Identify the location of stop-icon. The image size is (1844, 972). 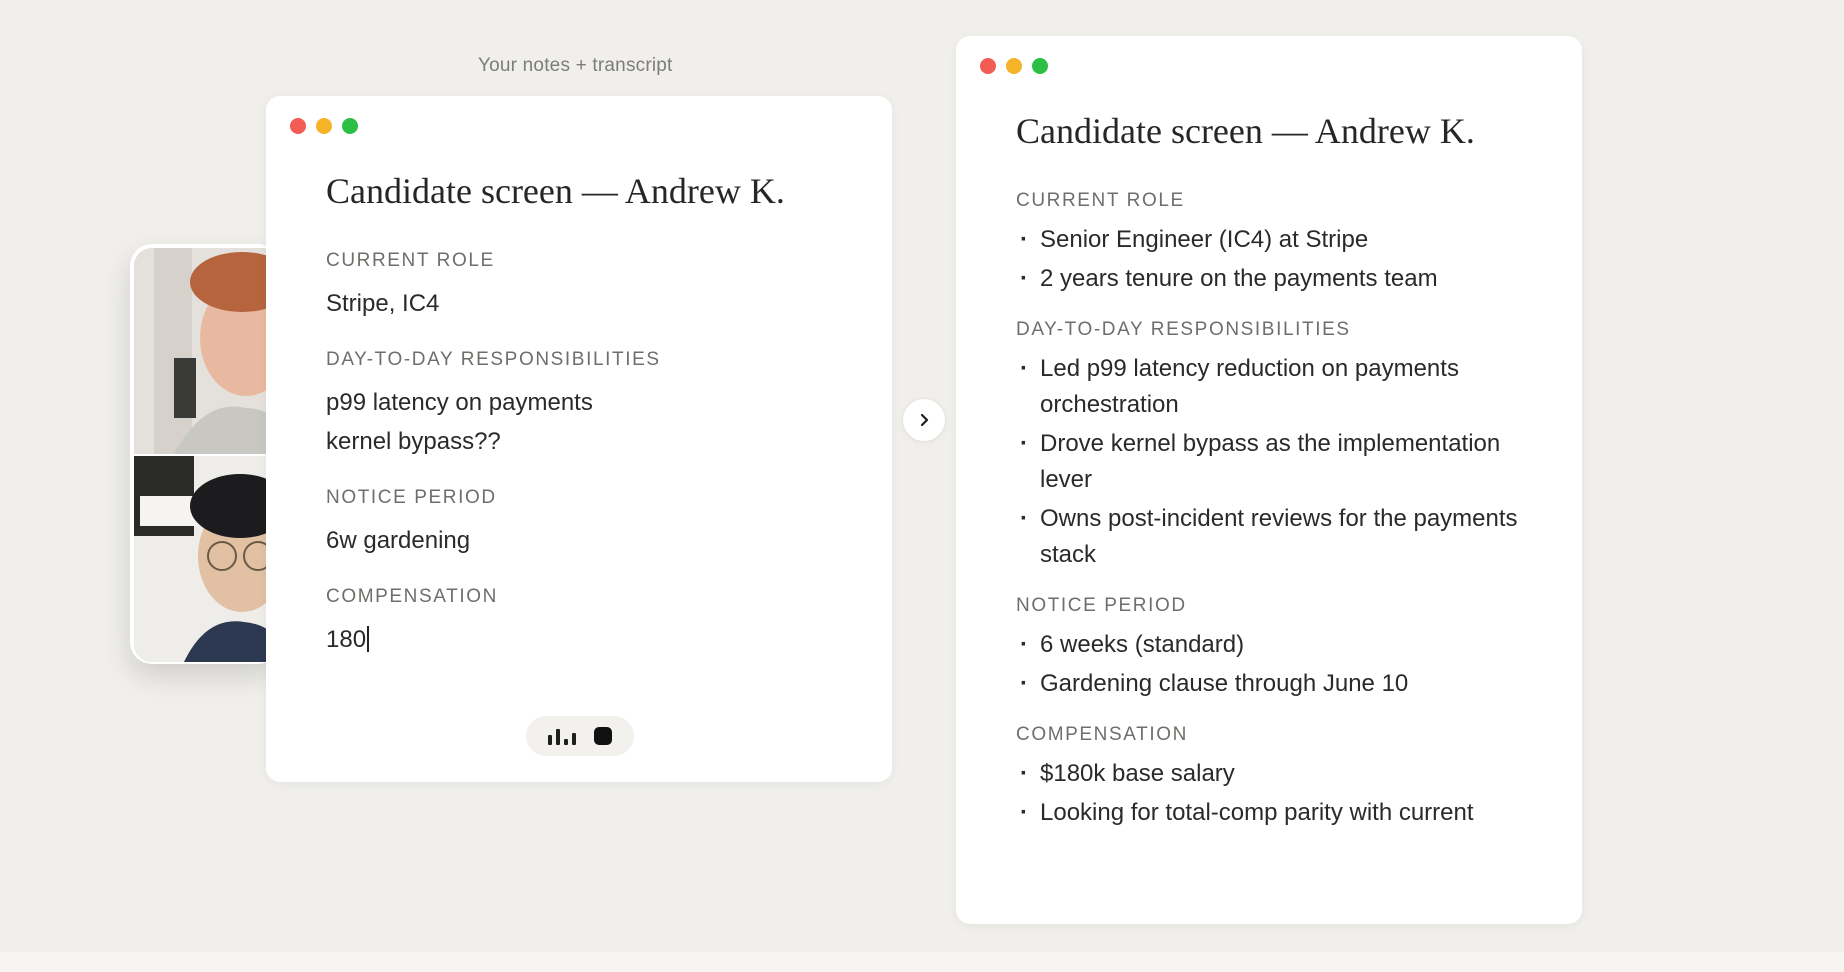
(603, 736).